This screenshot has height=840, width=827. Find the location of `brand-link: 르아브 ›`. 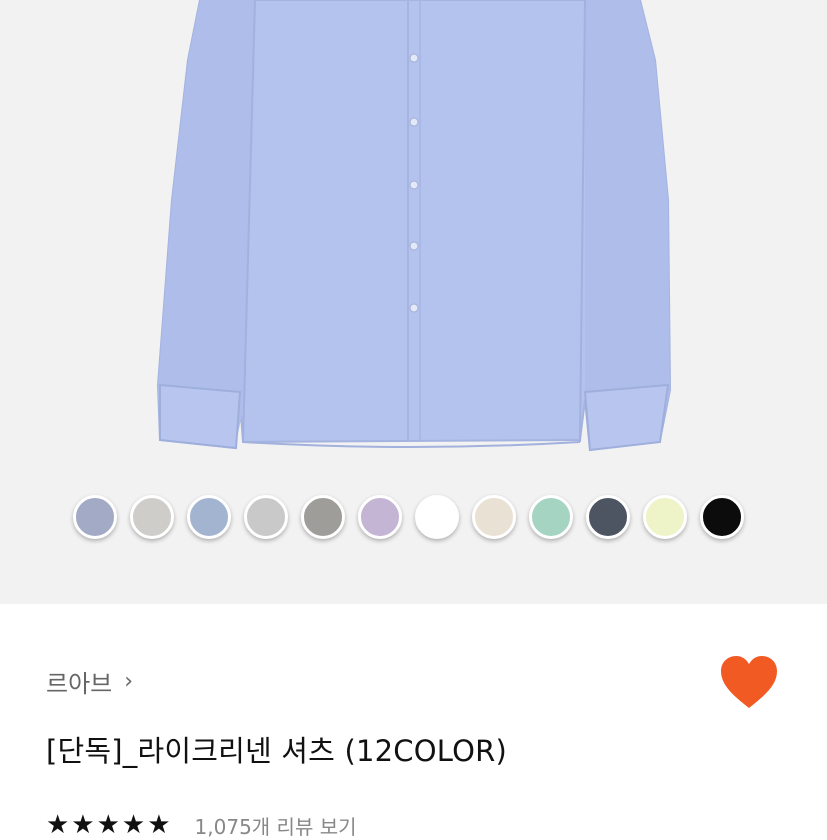

brand-link: 르아브 › is located at coordinates (89, 681).